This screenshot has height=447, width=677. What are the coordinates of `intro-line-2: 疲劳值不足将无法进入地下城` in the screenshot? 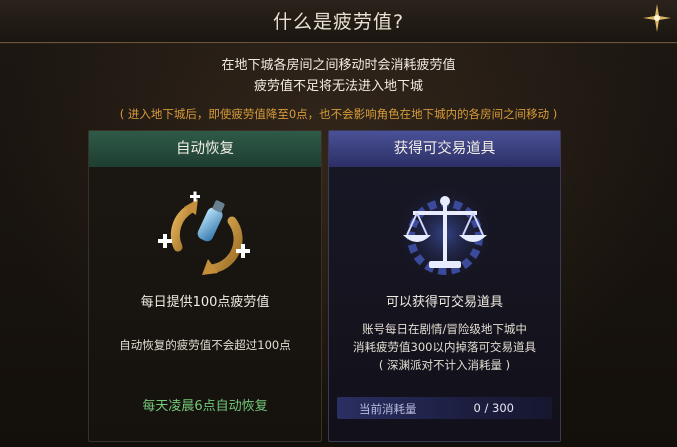 It's located at (338, 86).